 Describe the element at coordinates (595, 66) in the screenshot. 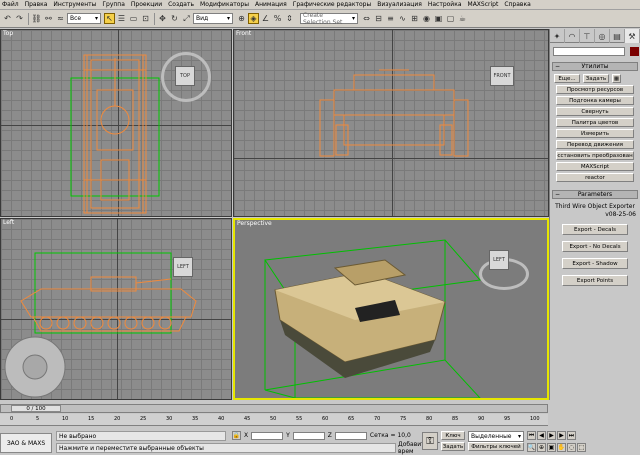

I see `utilities-rollout: − Утилиты` at that location.